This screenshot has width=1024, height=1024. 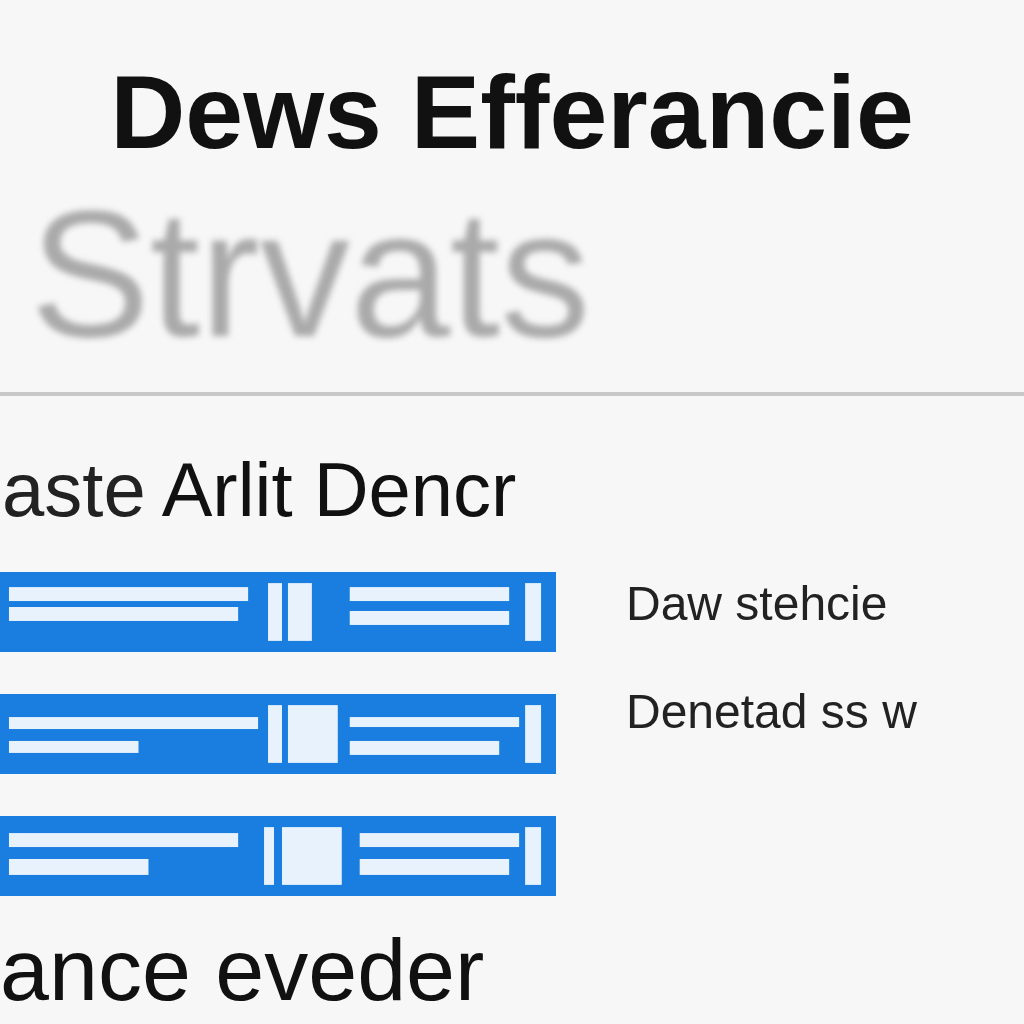 I want to click on footer-text: ance eveder, so click(x=243, y=970).